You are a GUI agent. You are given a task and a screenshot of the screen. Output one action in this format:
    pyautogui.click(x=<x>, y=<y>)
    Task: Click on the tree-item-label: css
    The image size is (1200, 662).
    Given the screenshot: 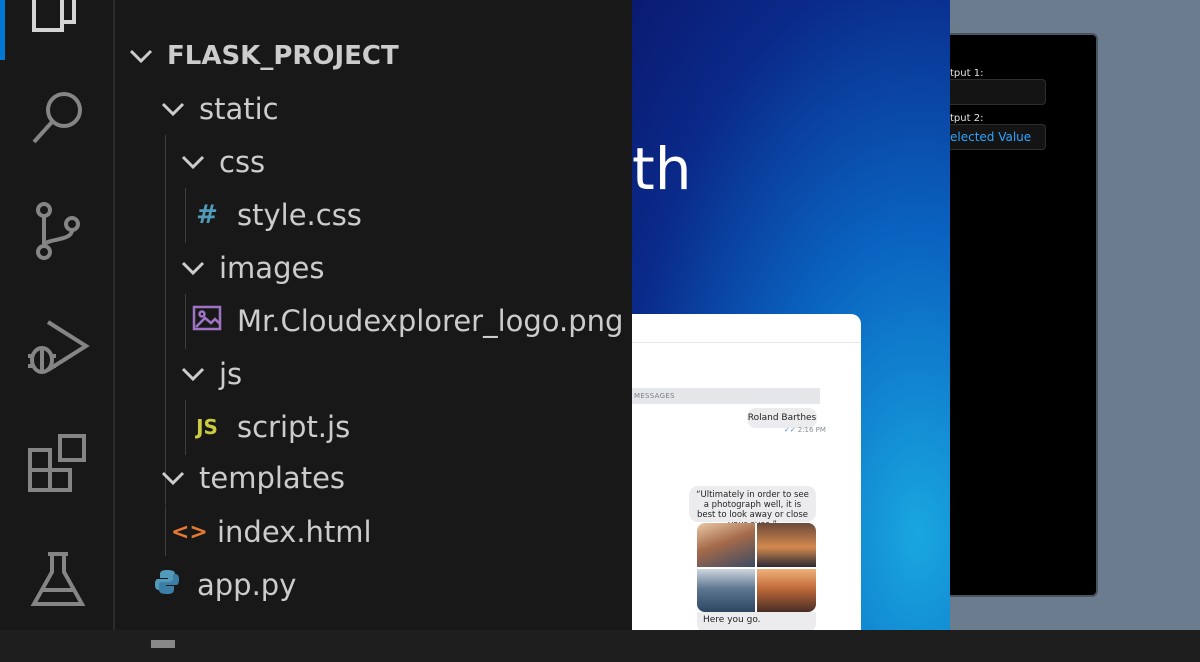 What is the action you would take?
    pyautogui.click(x=242, y=162)
    